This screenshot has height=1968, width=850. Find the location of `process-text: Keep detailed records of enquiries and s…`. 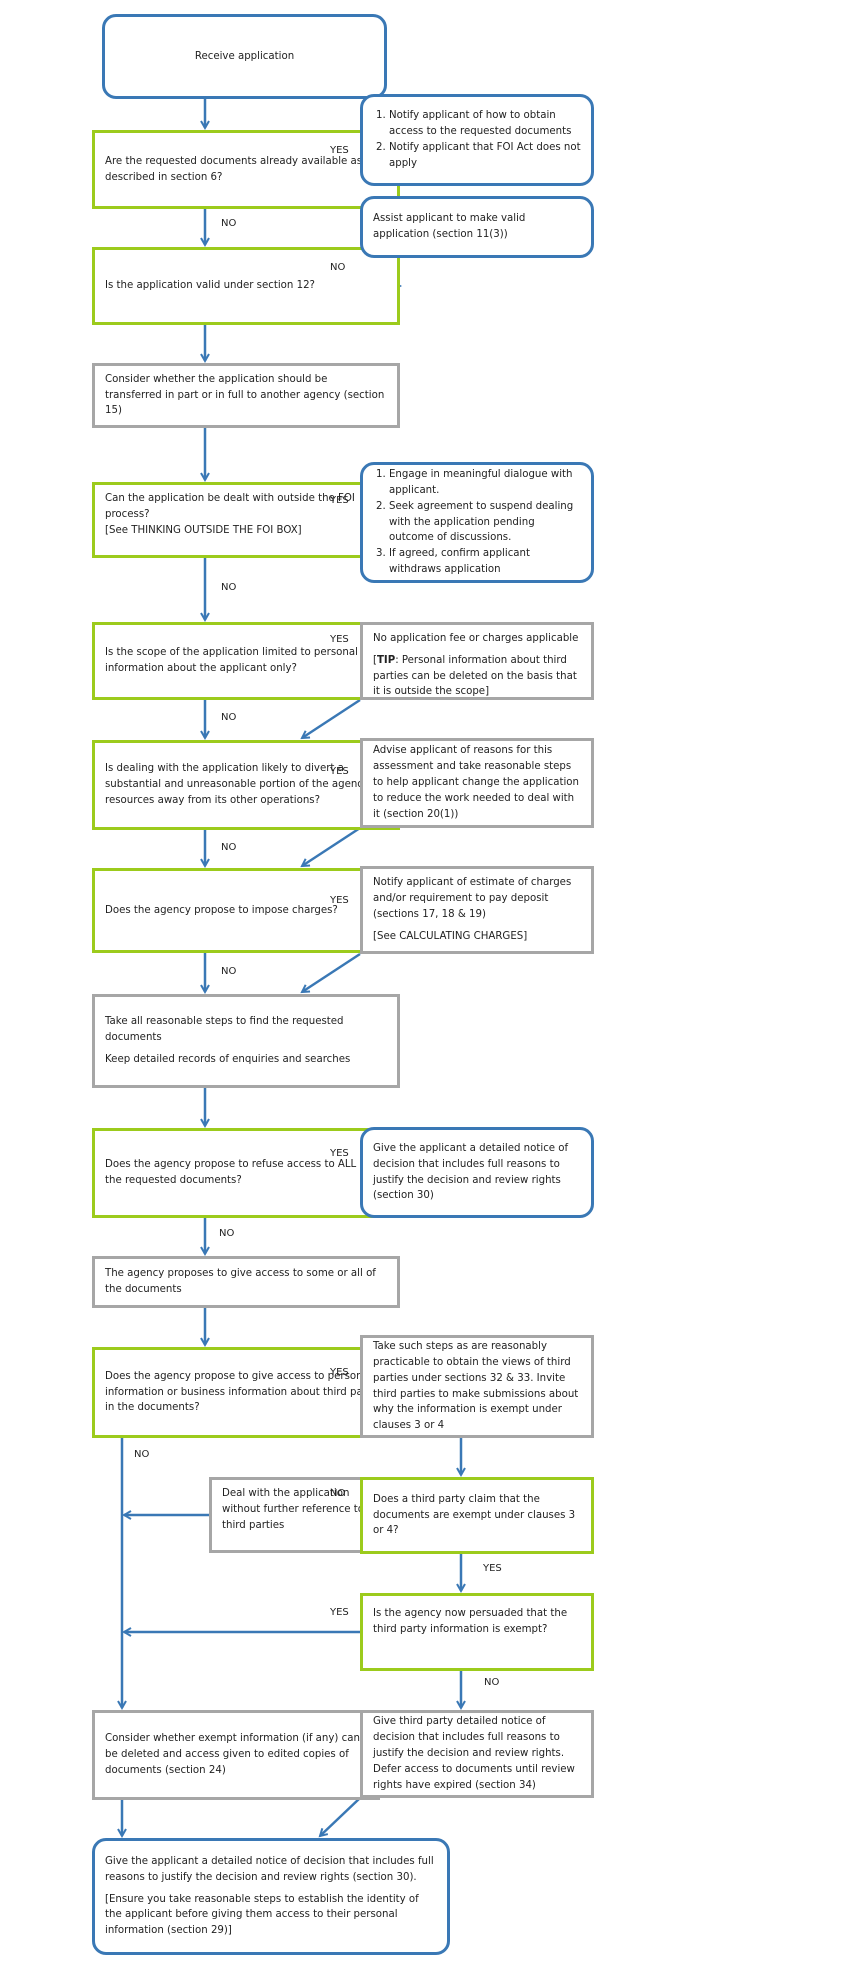

process-text: Keep detailed records of enquiries and s… is located at coordinates (228, 1059).